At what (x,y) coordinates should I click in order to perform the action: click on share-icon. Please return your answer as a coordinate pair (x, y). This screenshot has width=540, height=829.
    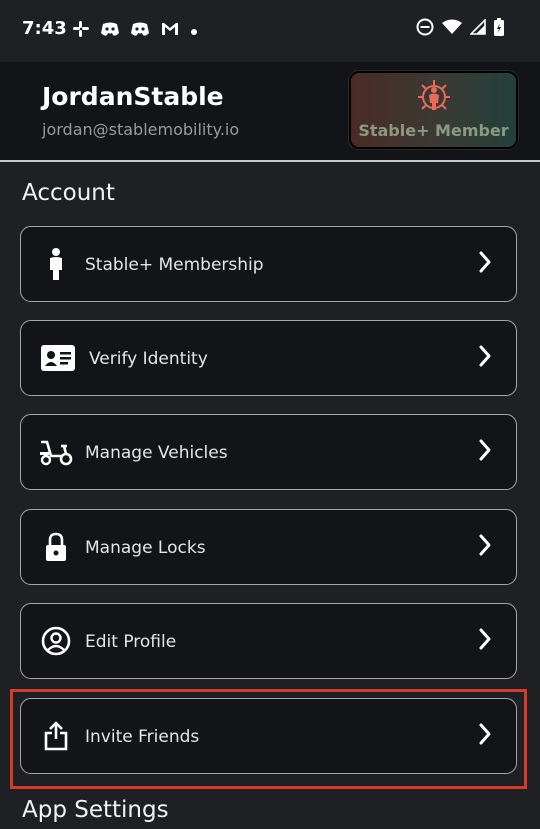
    Looking at the image, I should click on (56, 736).